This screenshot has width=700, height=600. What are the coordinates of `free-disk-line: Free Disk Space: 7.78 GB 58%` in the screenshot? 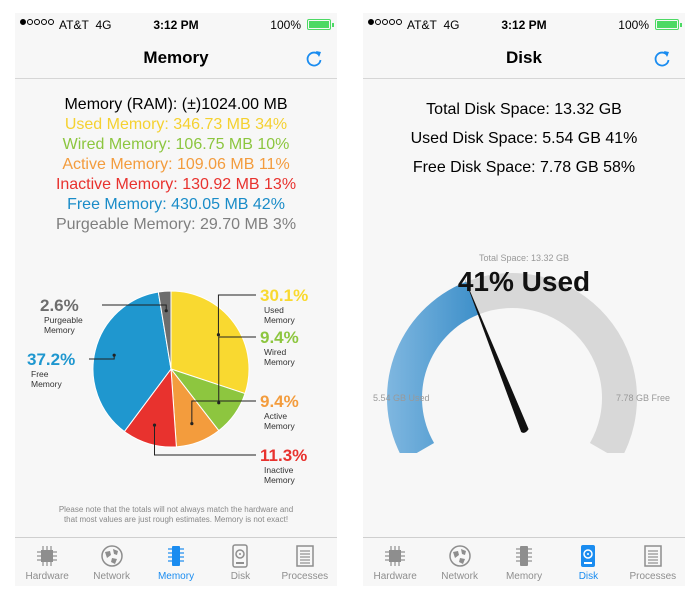 It's located at (524, 167).